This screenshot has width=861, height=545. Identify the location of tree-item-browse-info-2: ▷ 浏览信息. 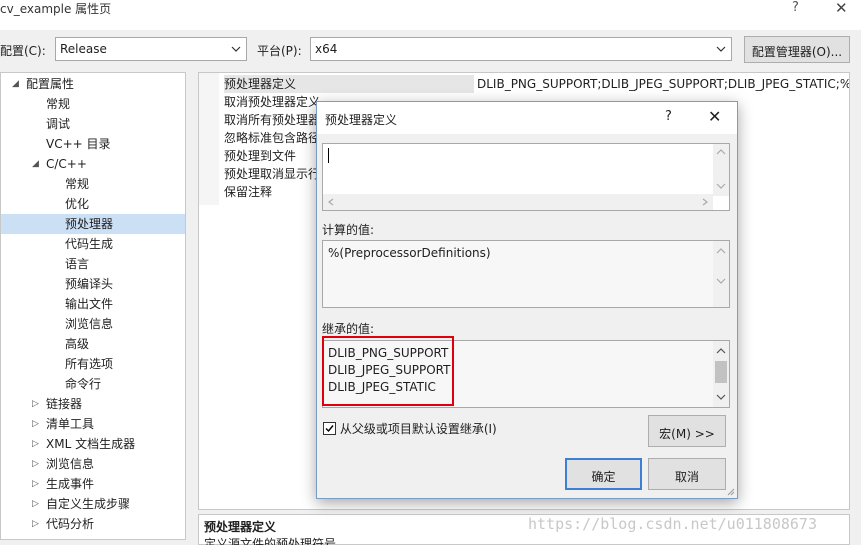
(93, 464).